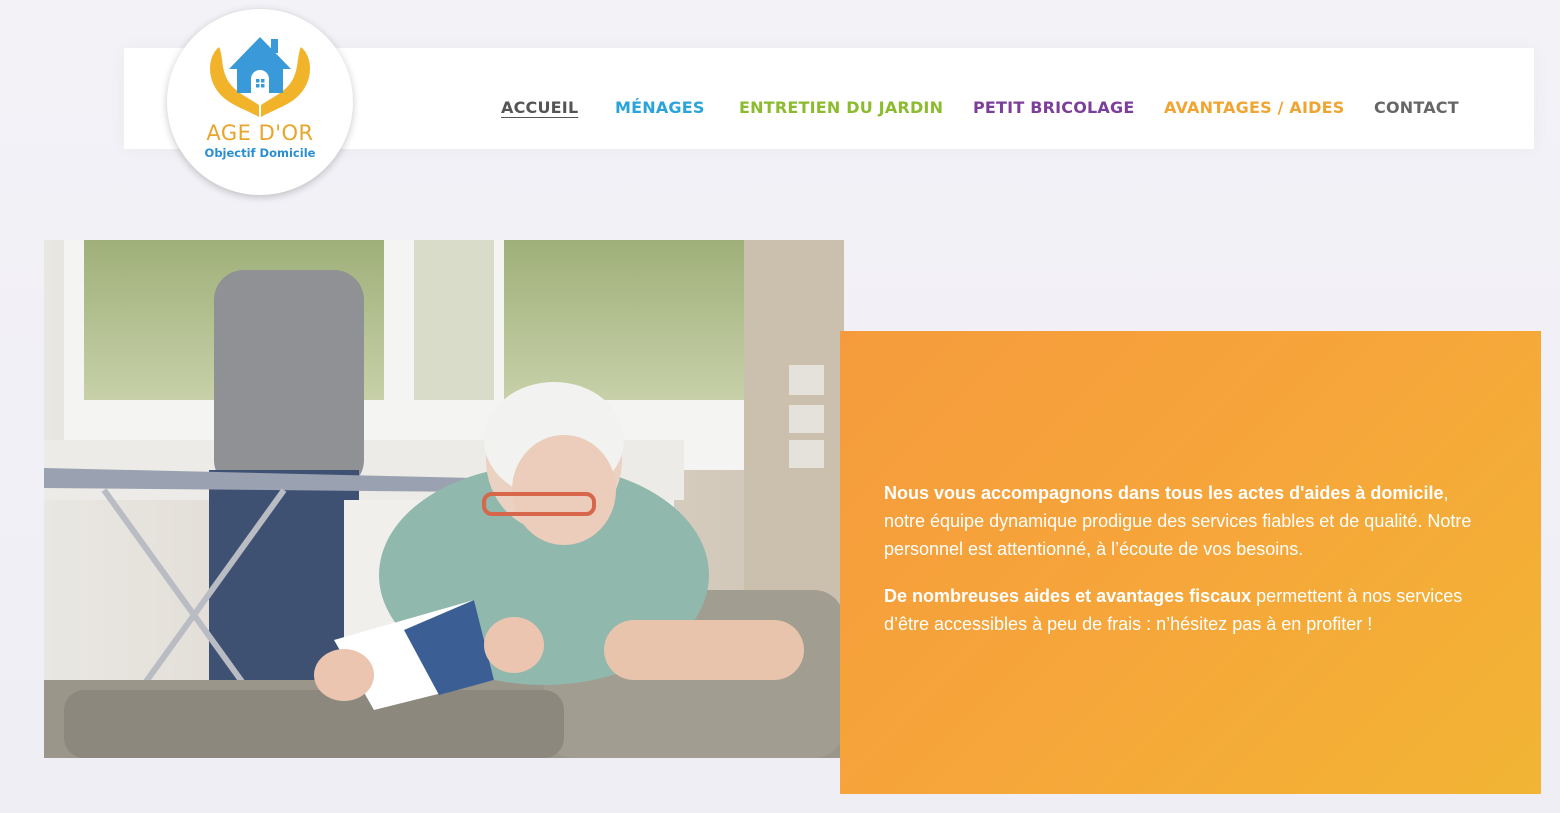 The height and width of the screenshot is (813, 1560). I want to click on nav-item-menages: MÉNAGES, so click(660, 107).